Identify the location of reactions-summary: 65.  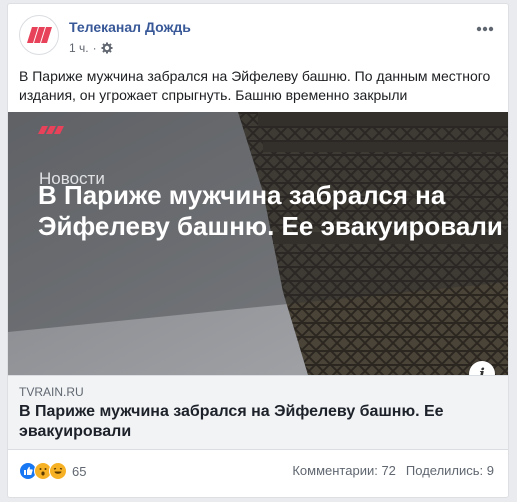
(52, 471).